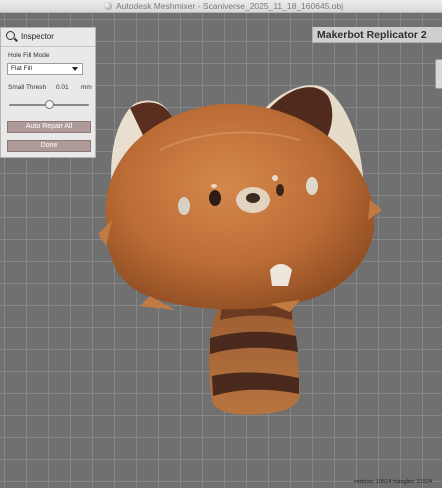  What do you see at coordinates (108, 6) in the screenshot?
I see `app-icon` at bounding box center [108, 6].